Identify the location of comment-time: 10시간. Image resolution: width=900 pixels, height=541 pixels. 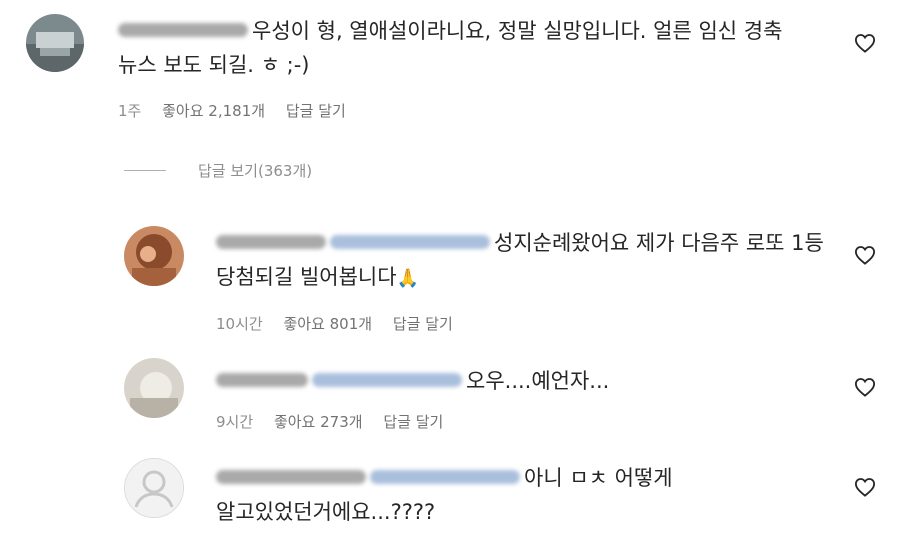
(239, 324).